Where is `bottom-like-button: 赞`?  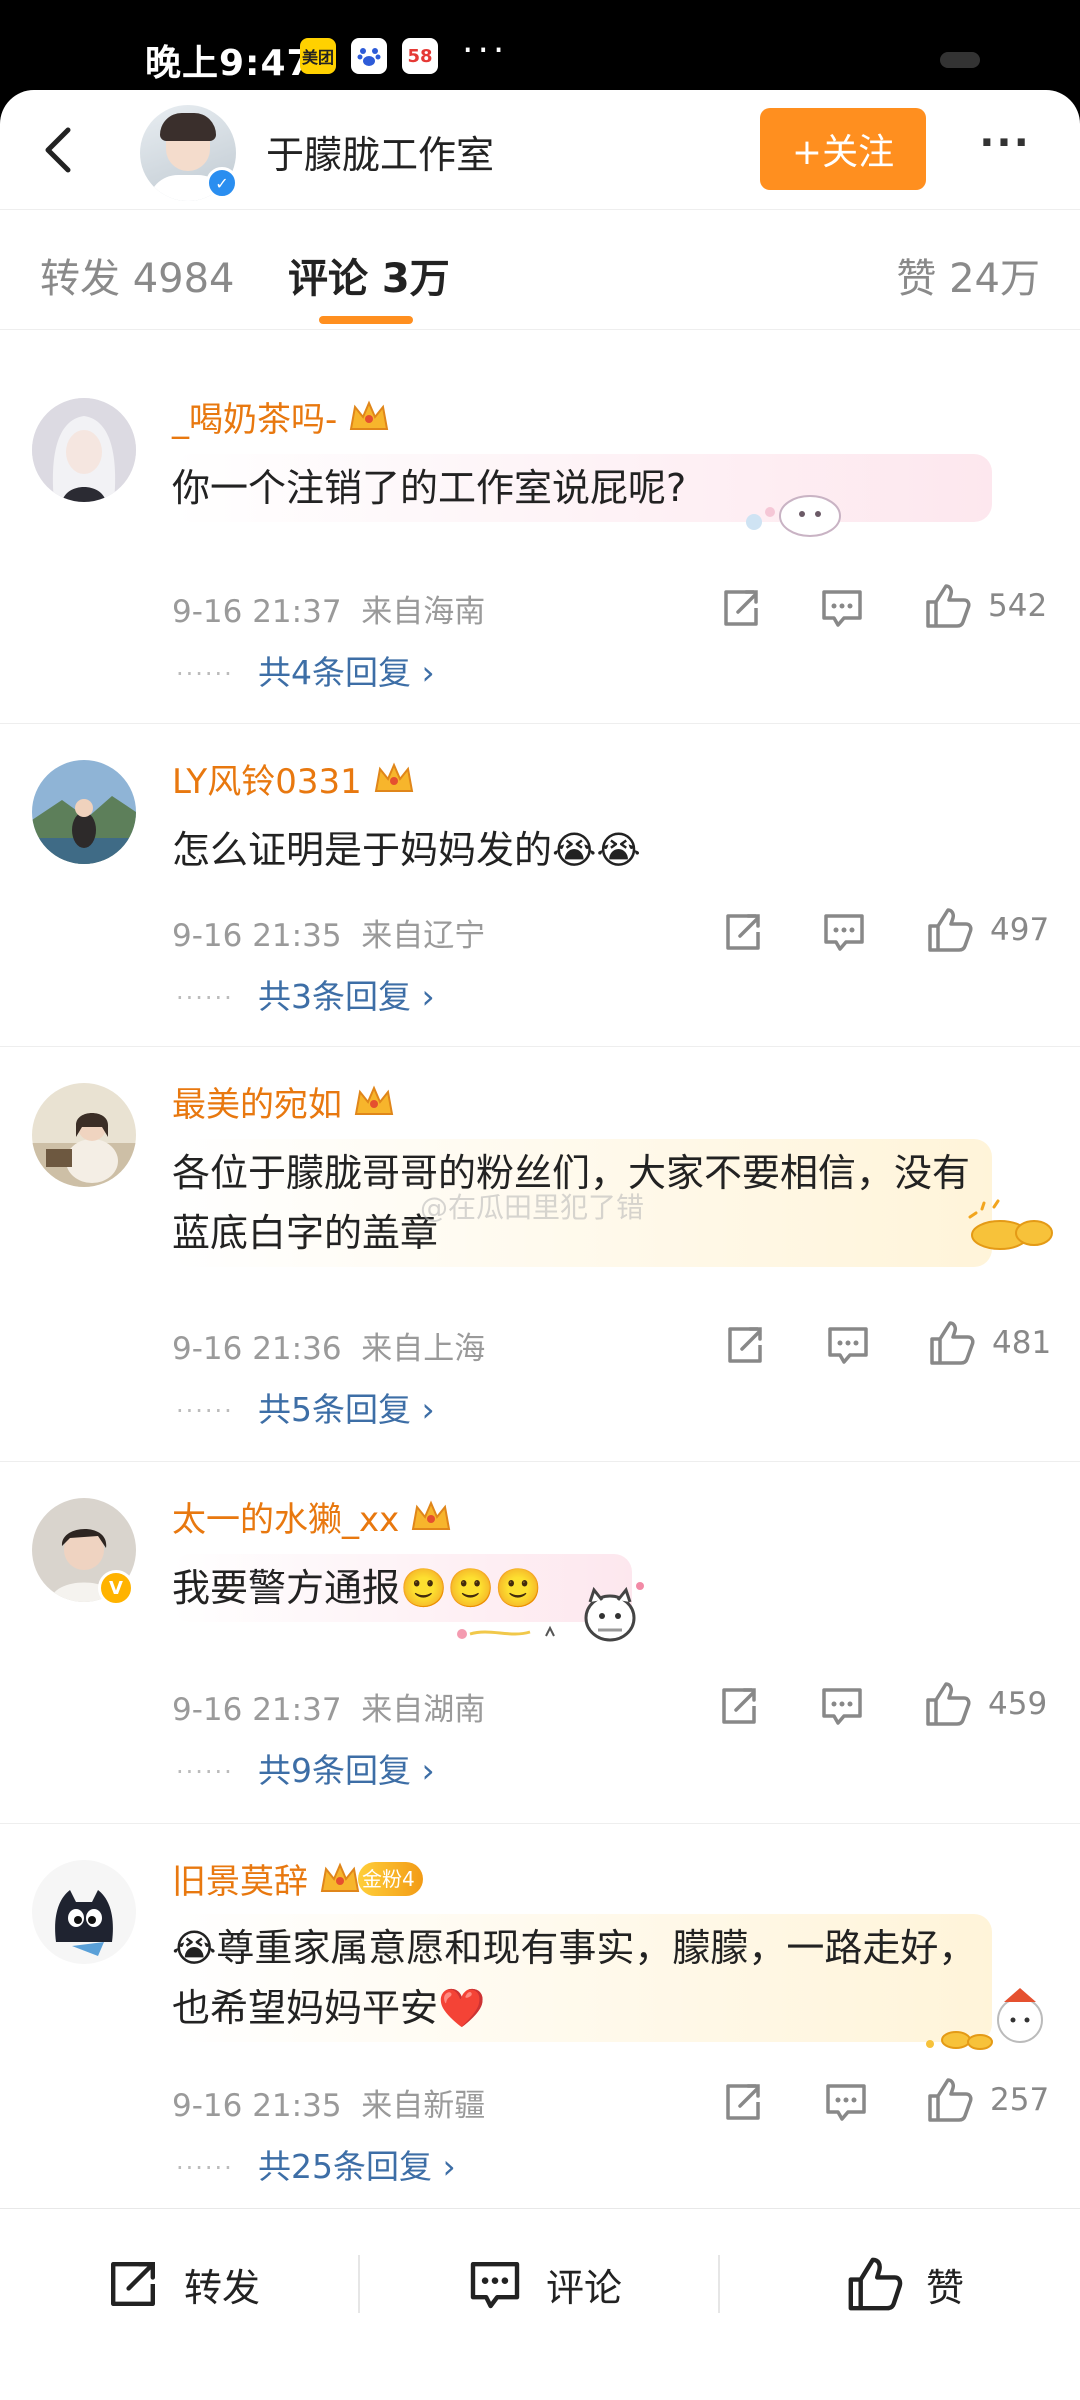
bottom-like-button: 赞 is located at coordinates (903, 2284).